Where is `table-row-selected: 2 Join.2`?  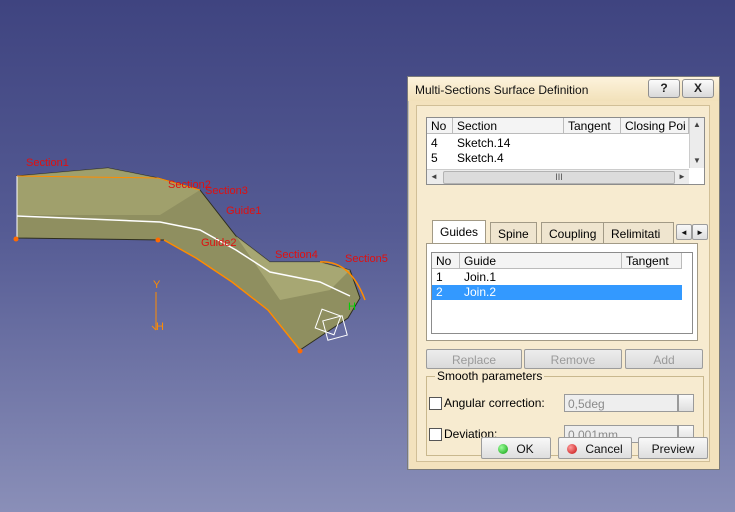 table-row-selected: 2 Join.2 is located at coordinates (557, 292).